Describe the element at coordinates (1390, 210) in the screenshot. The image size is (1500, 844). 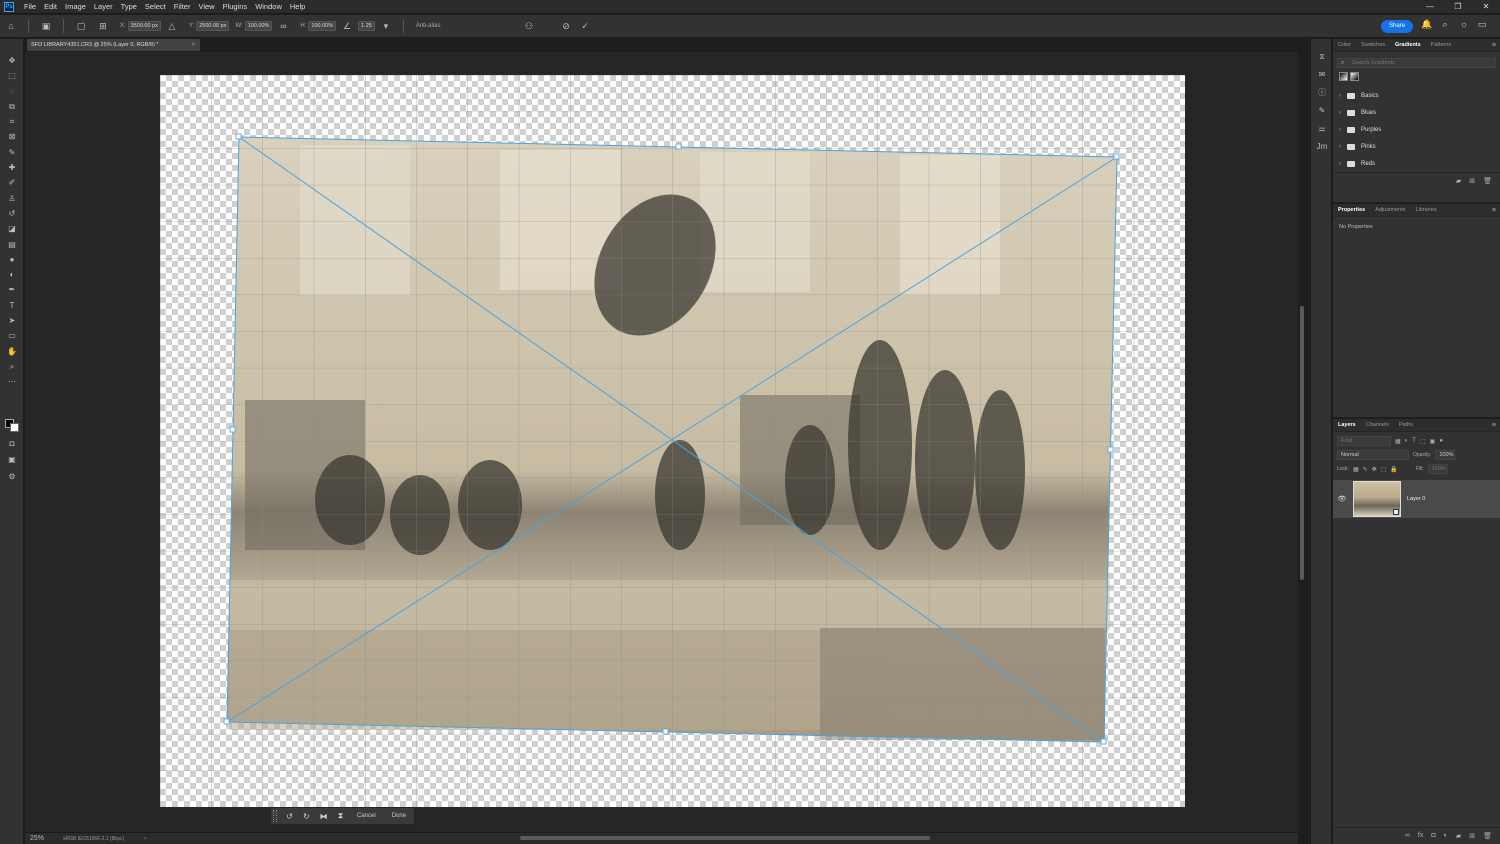
I see `tab-adjustments: Adjustments` at that location.